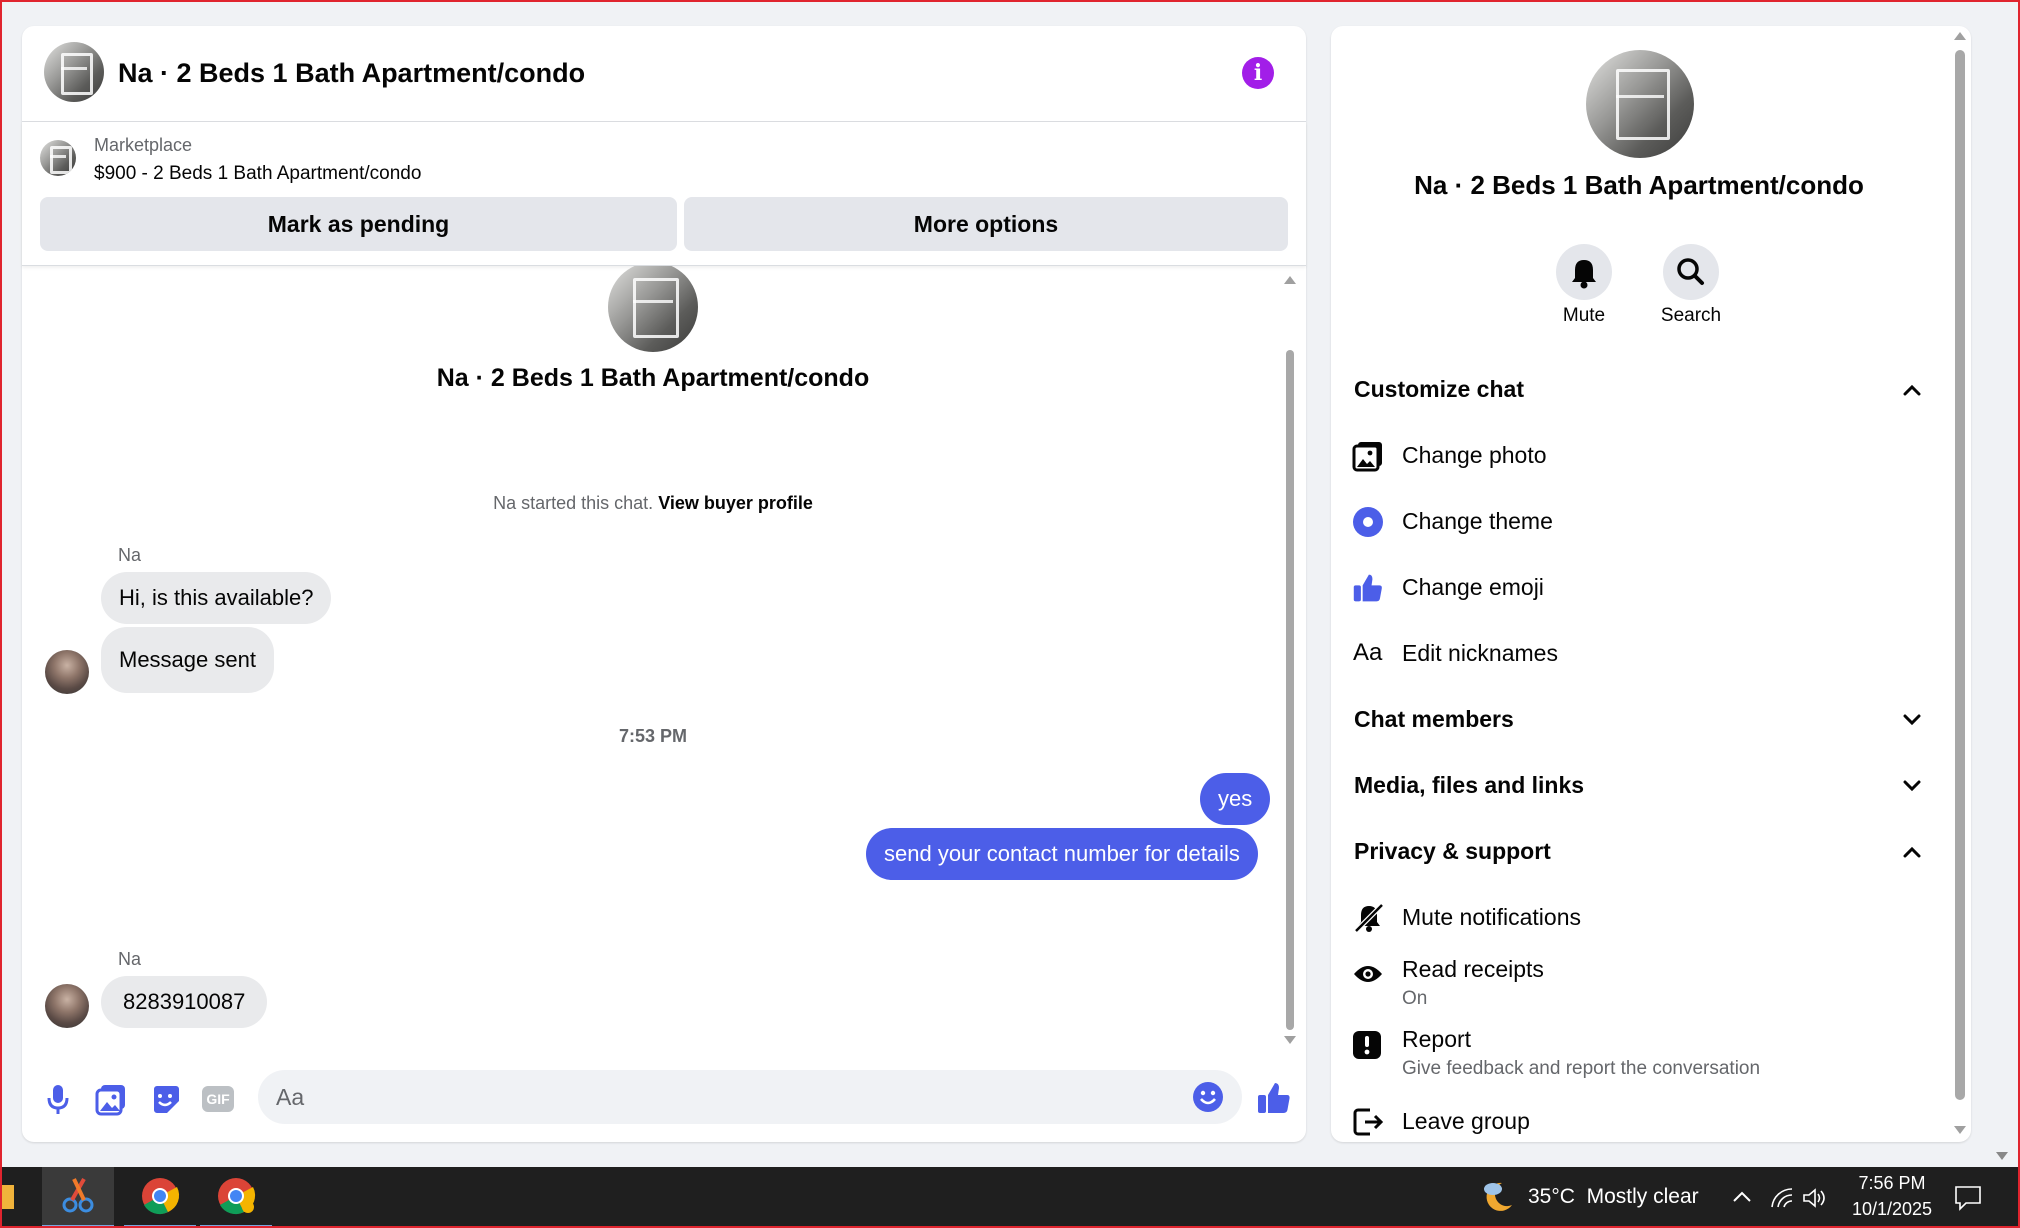 This screenshot has height=1228, width=2020. I want to click on mark-as-pending-button: Mark as pending, so click(358, 224).